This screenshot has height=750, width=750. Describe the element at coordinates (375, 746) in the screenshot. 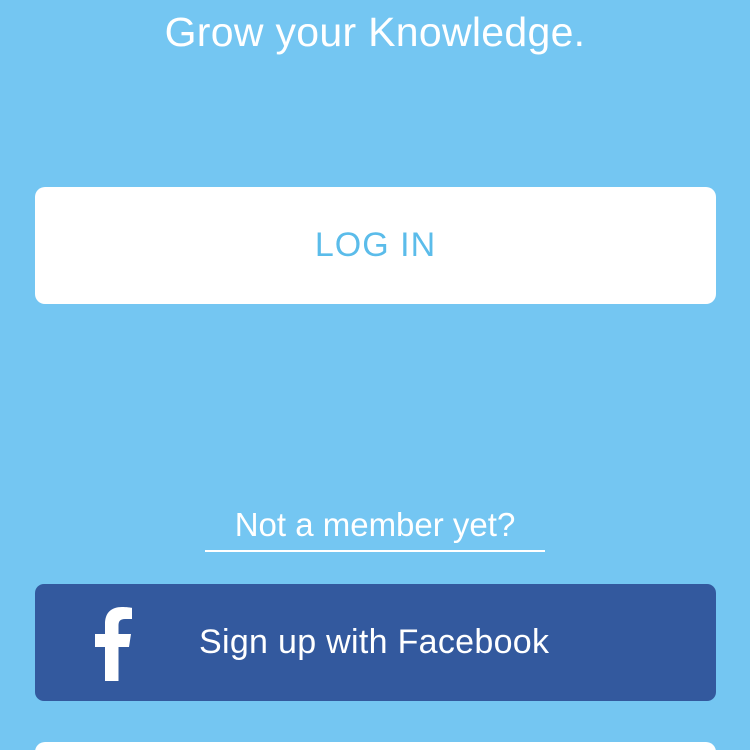

I see `secondary-signup-button` at that location.